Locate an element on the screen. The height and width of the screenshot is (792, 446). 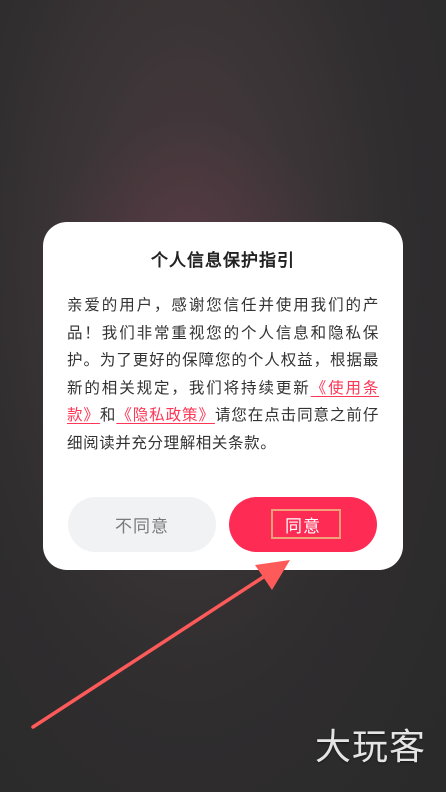
privacy-policy-link: 《隐私政策》 is located at coordinates (165, 415).